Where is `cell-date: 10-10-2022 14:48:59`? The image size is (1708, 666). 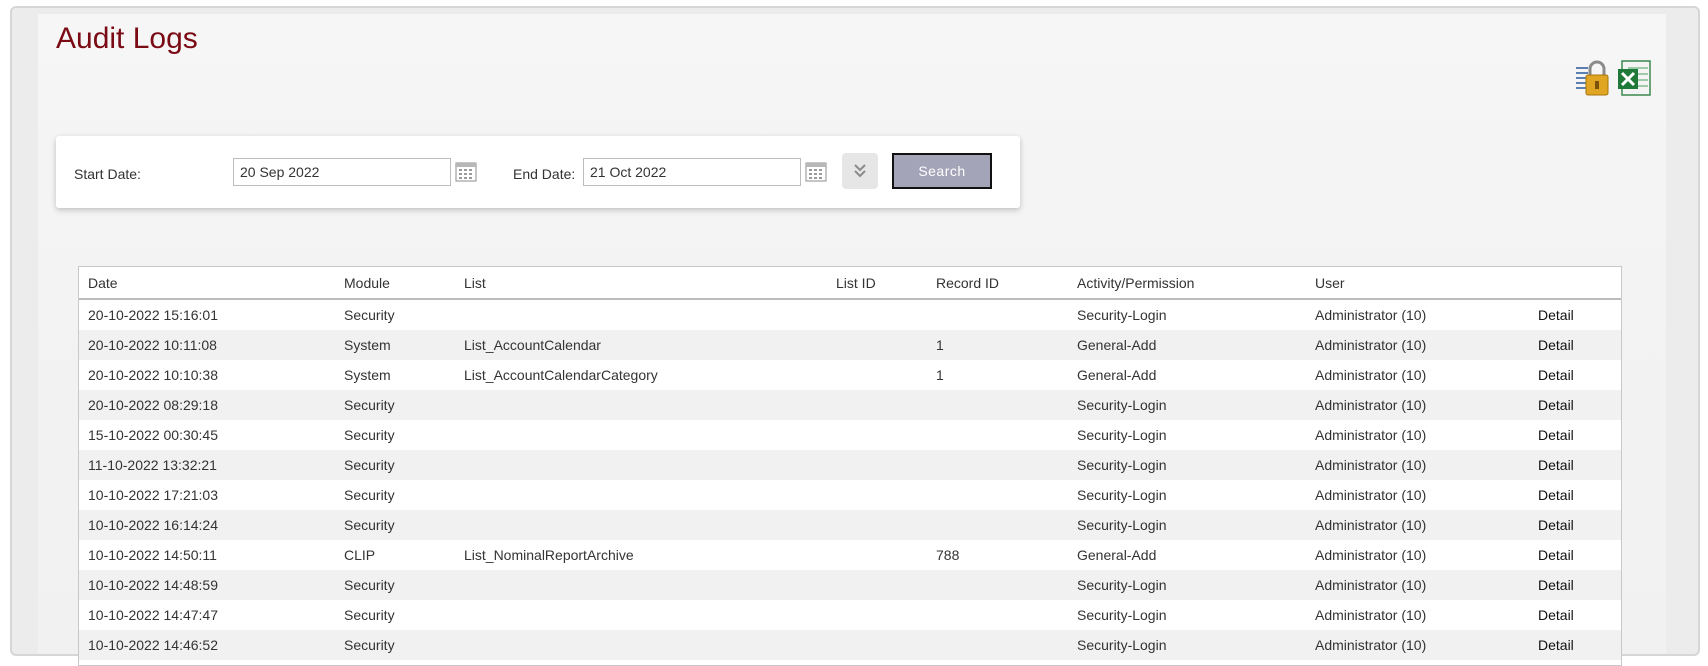 cell-date: 10-10-2022 14:48:59 is located at coordinates (153, 585).